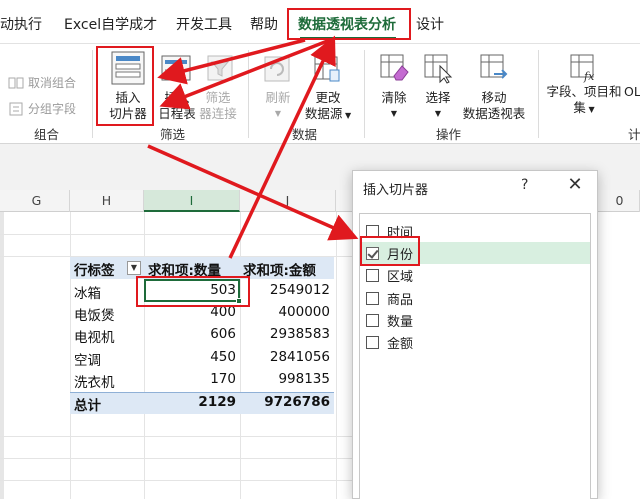  Describe the element at coordinates (16, 108) in the screenshot. I see `group-field-icon` at that location.